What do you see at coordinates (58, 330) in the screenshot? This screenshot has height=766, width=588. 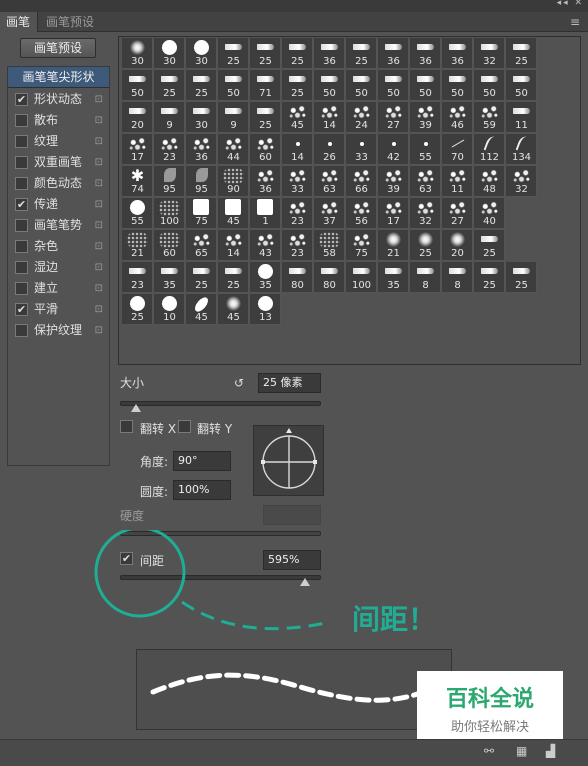 I see `sidebar-item: 保护纹理 ⊡` at bounding box center [58, 330].